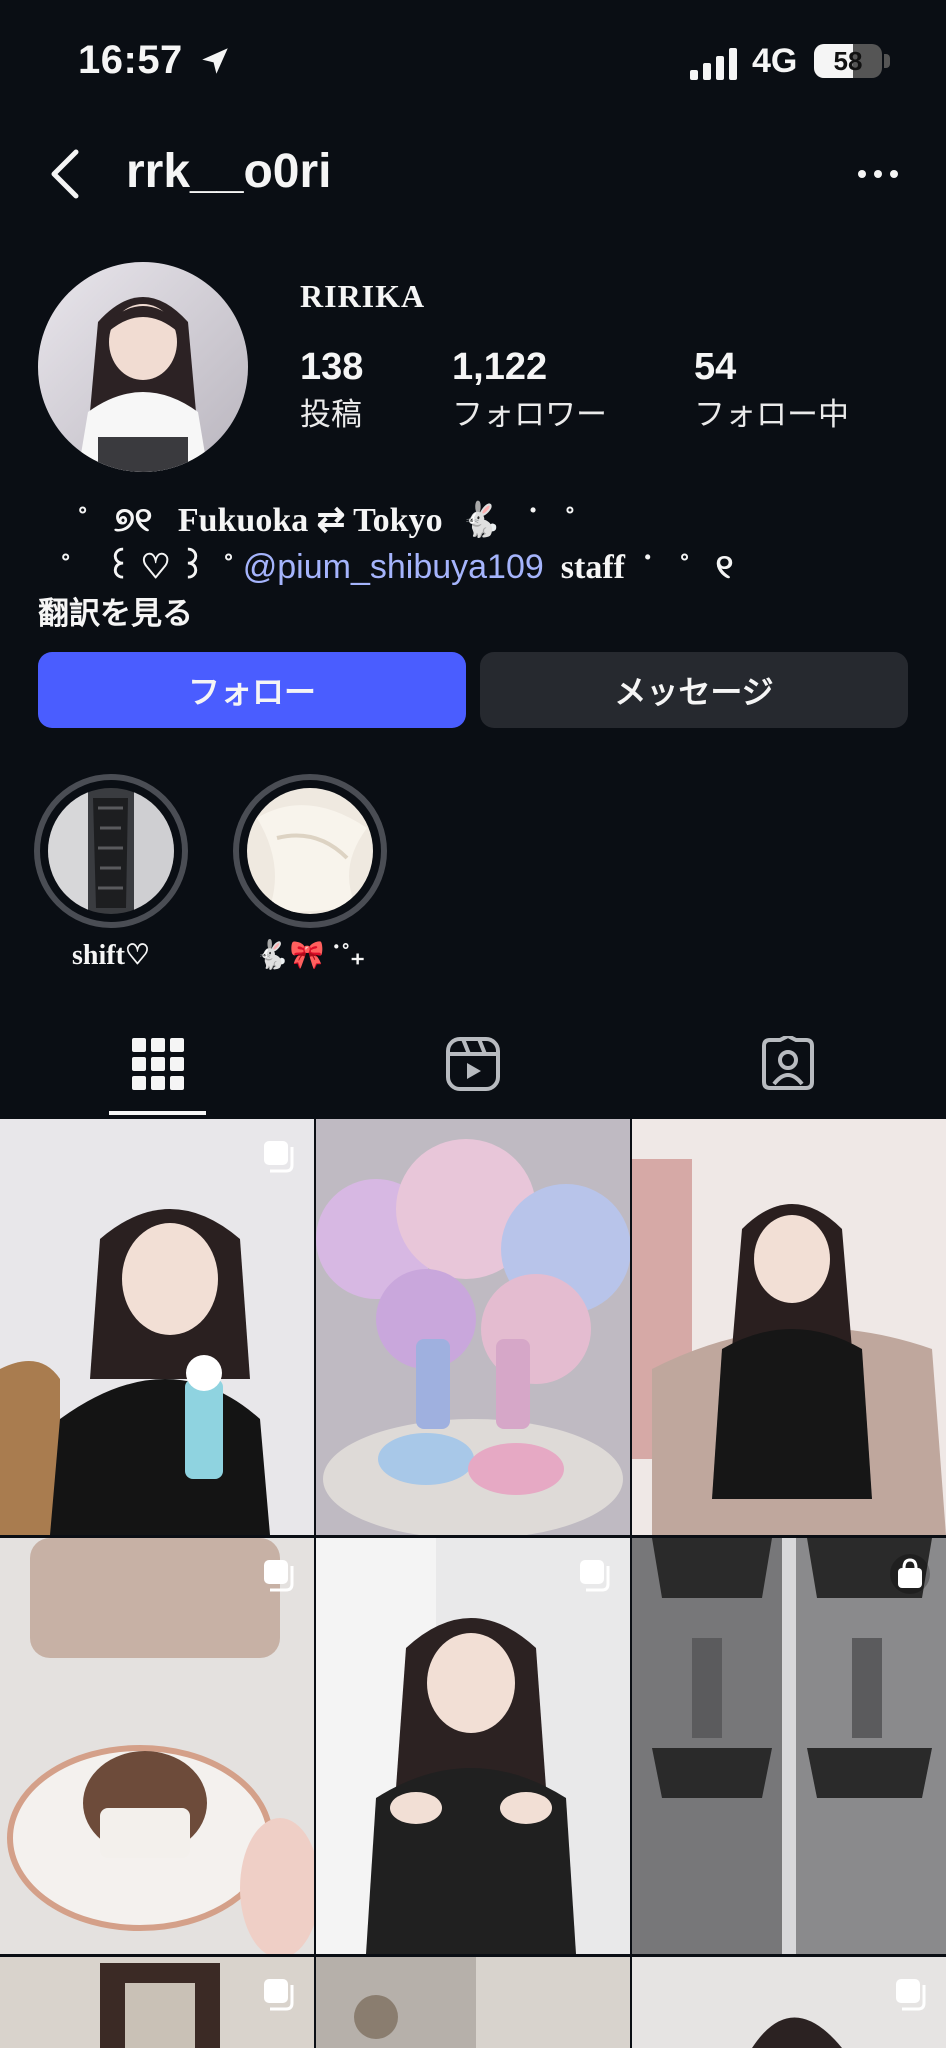 The height and width of the screenshot is (2048, 946). I want to click on bio-mention-link: @pium_shibuya109, so click(393, 567).